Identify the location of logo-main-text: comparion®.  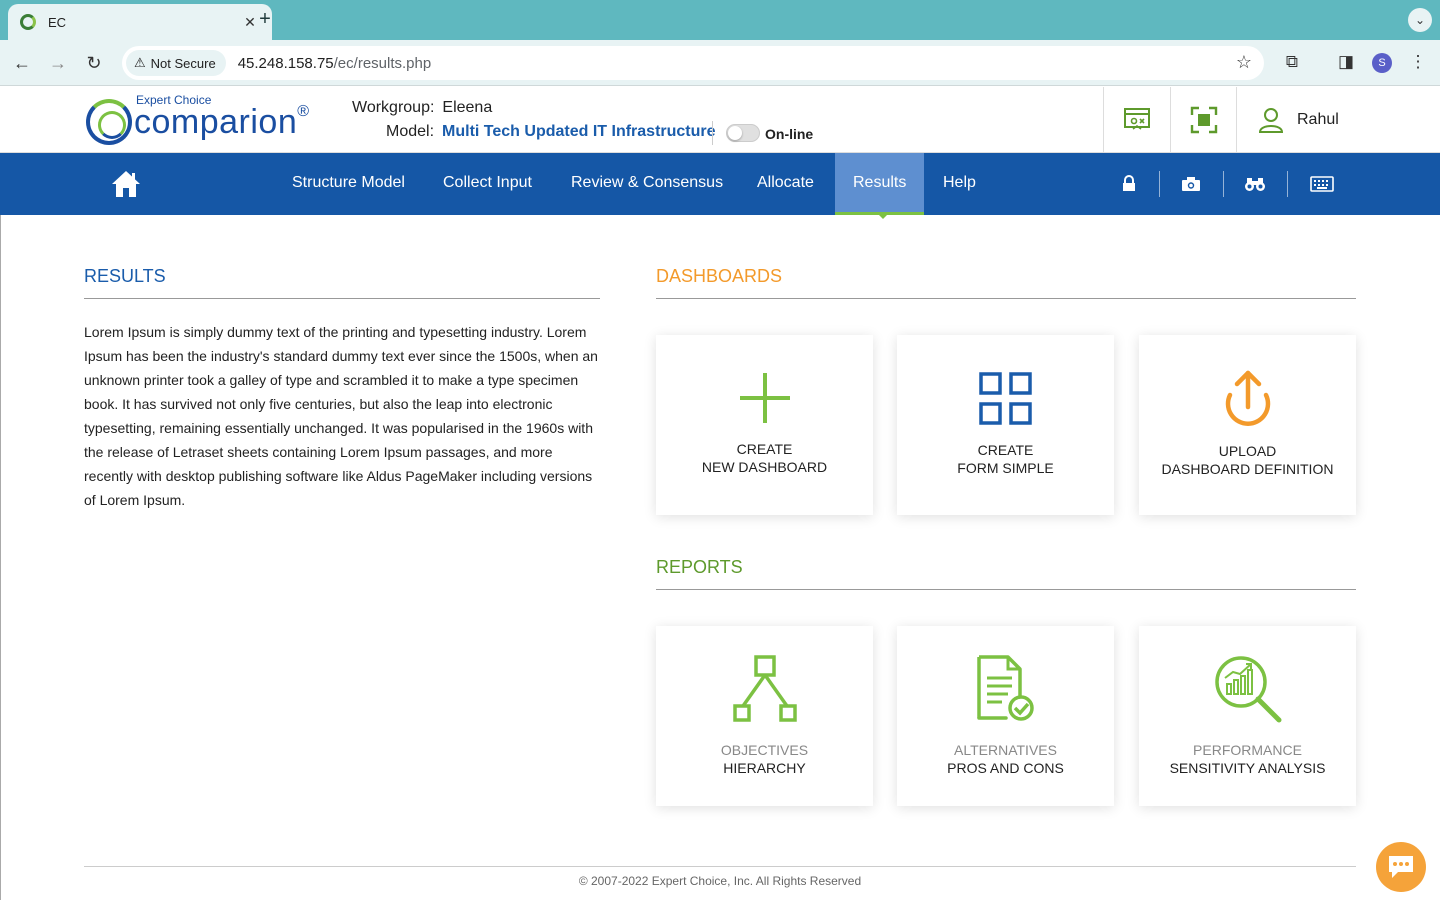
(222, 122).